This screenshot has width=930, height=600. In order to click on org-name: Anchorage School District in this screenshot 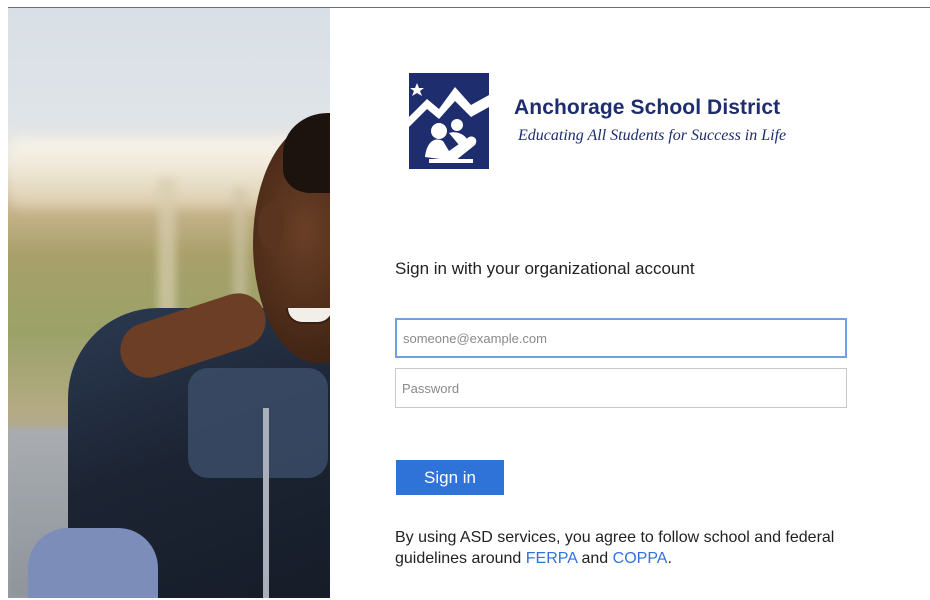, I will do `click(647, 107)`.